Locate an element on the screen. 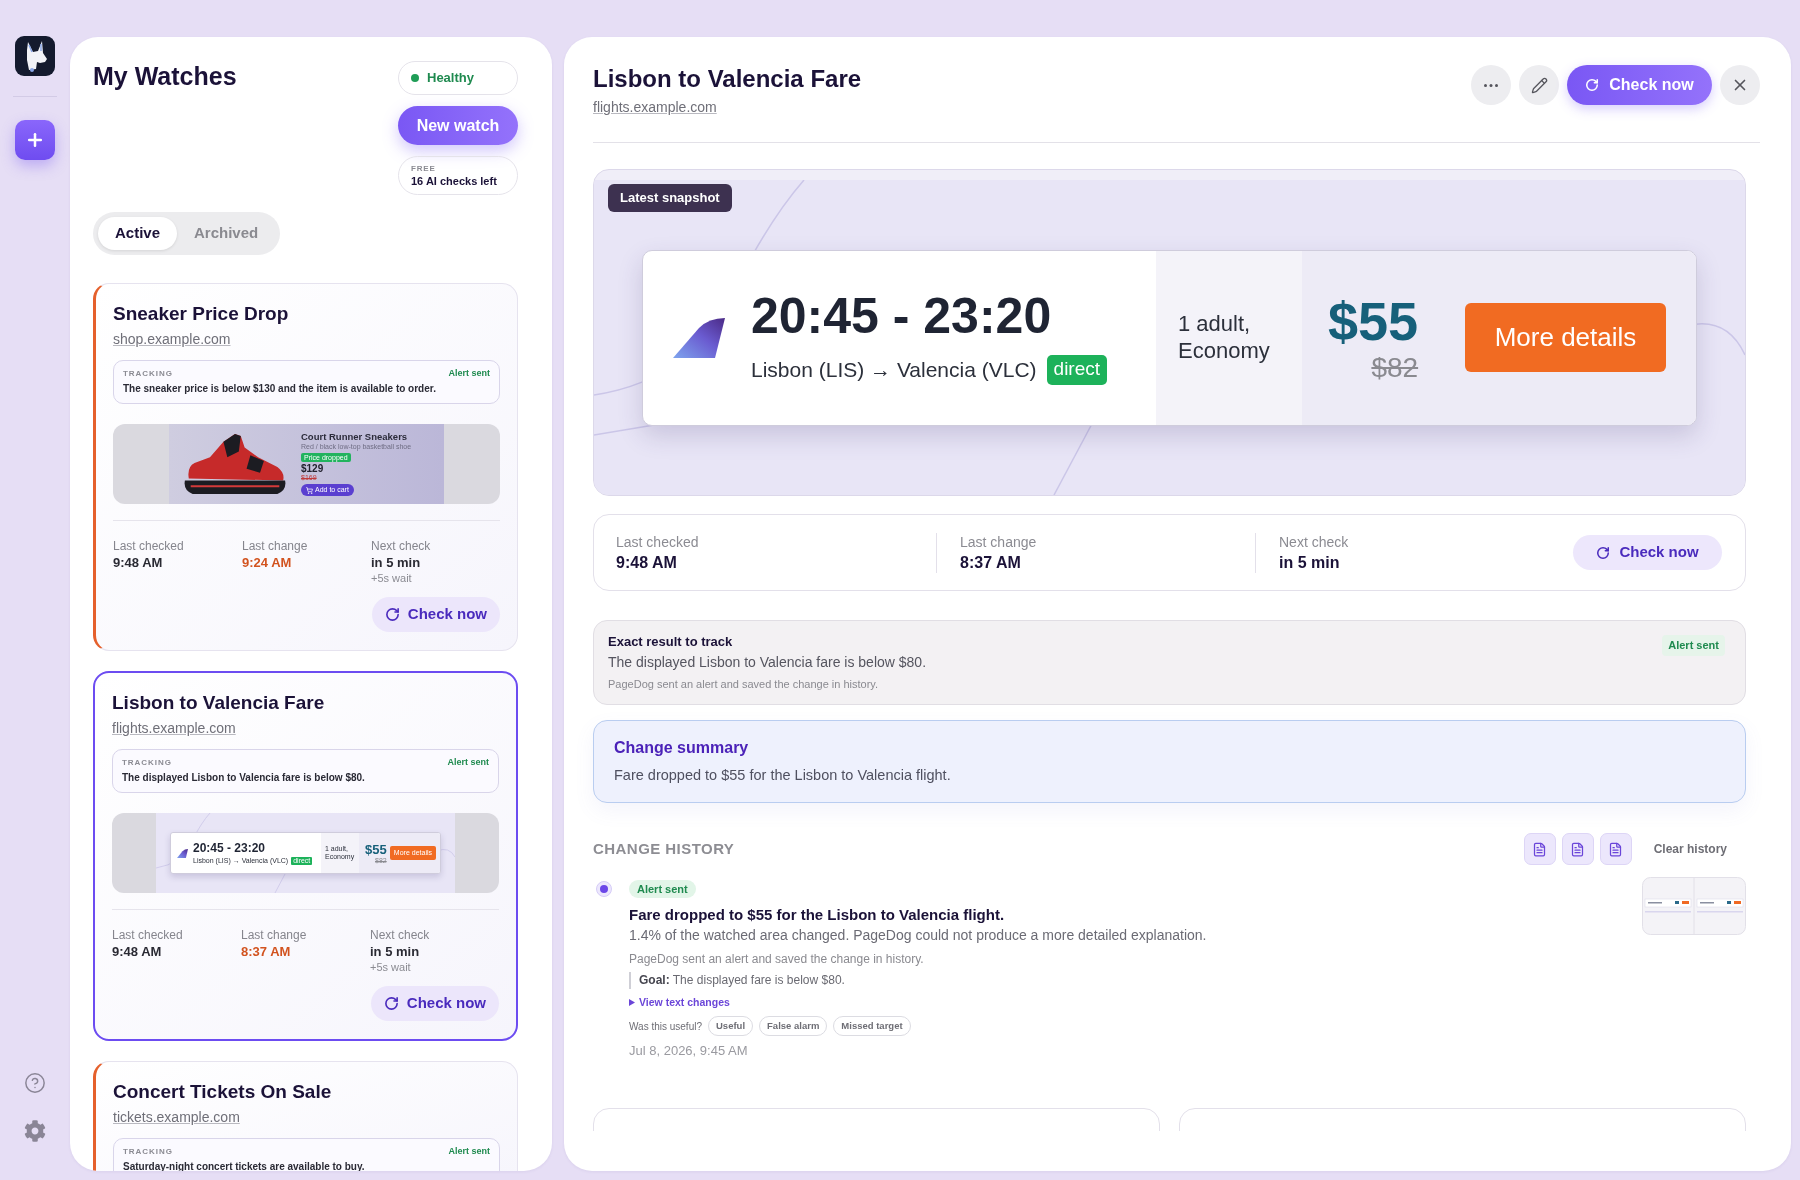  target-heading: Exact result to track is located at coordinates (671, 641).